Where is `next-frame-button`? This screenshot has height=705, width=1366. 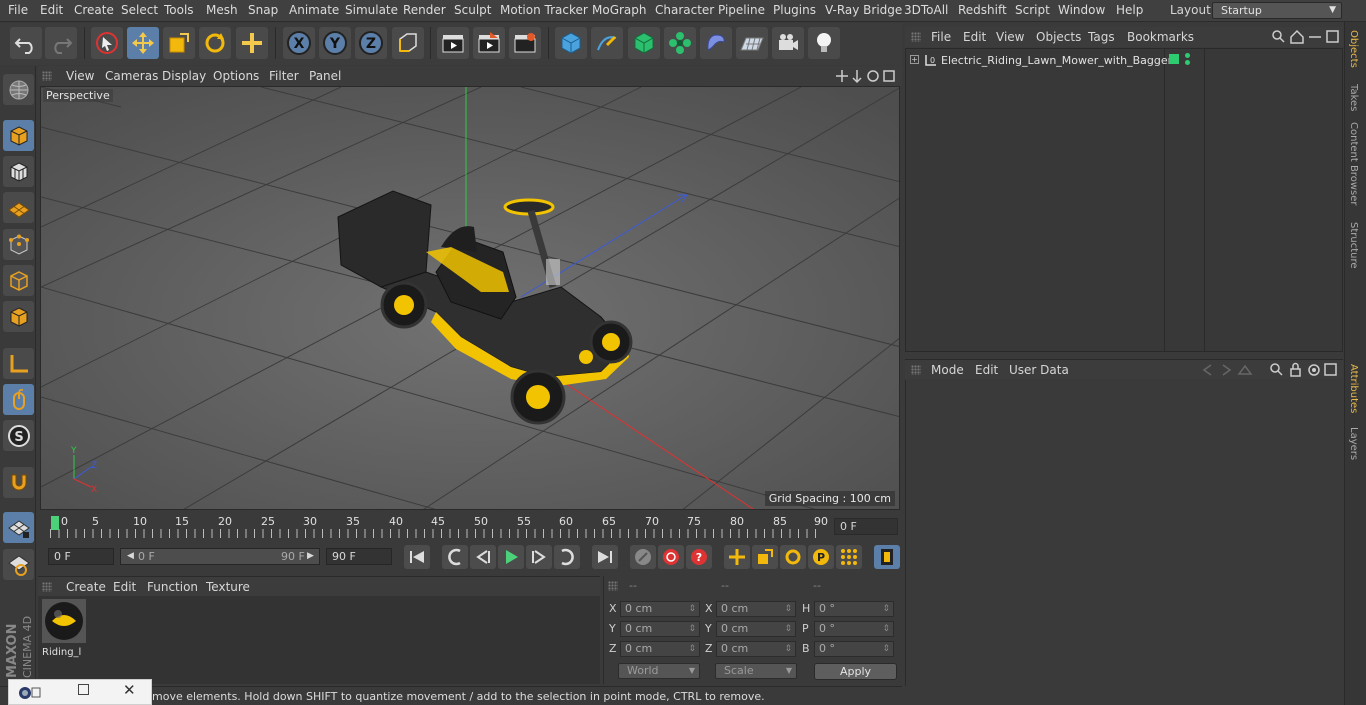 next-frame-button is located at coordinates (539, 557).